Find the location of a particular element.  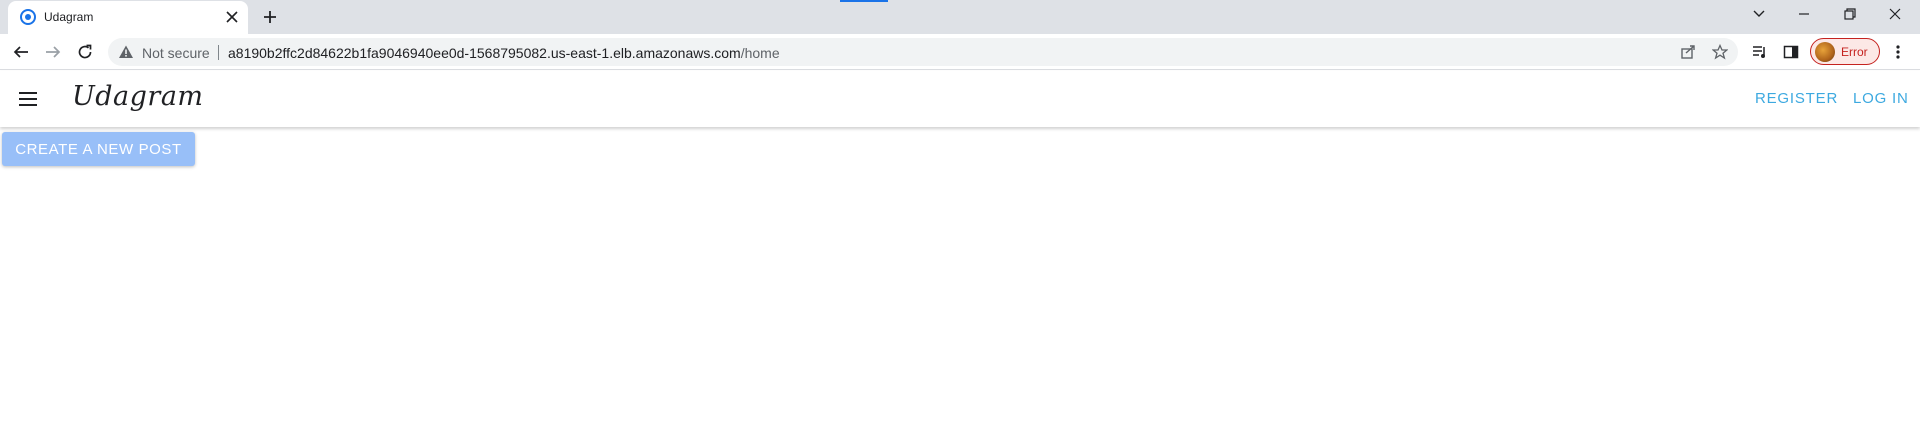

profile-button: Error is located at coordinates (1845, 51).